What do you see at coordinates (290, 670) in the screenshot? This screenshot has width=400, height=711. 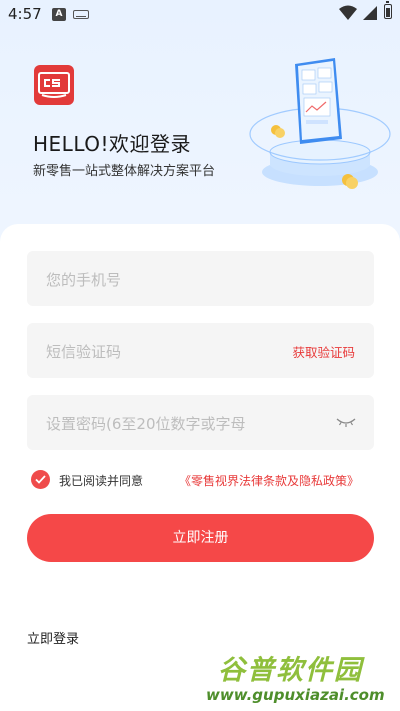 I see `watermark-title: 谷普软件园` at bounding box center [290, 670].